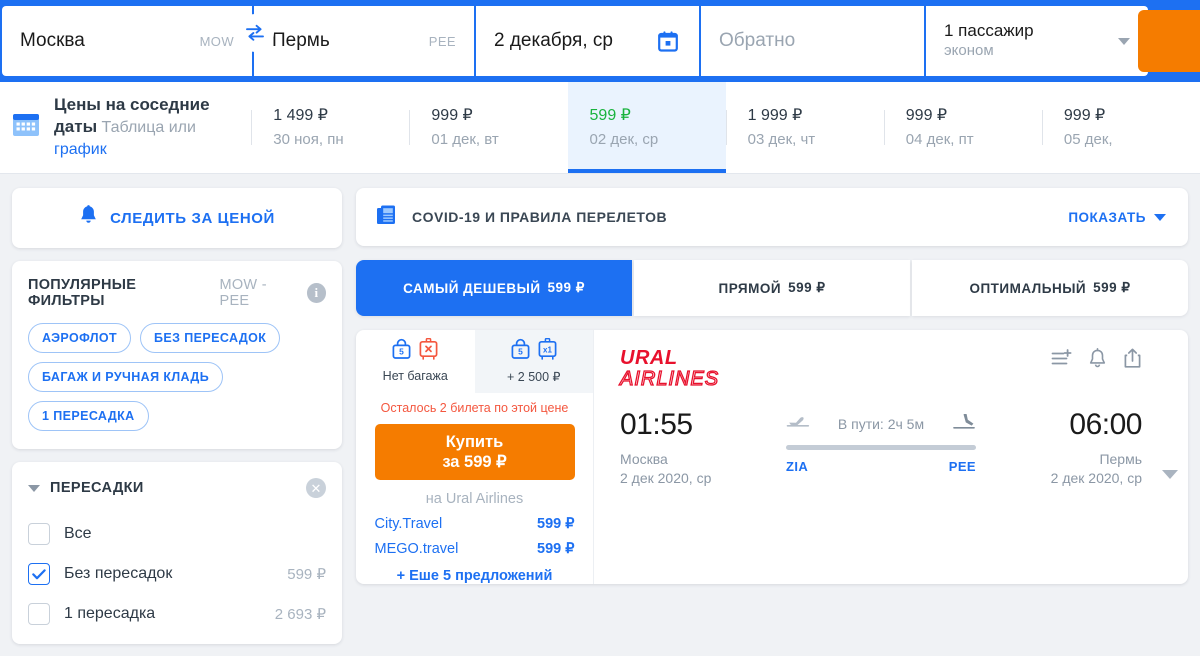 The width and height of the screenshot is (1200, 656). Describe the element at coordinates (1096, 478) in the screenshot. I see `arrival-date: 2 дек 2020, ср` at that location.